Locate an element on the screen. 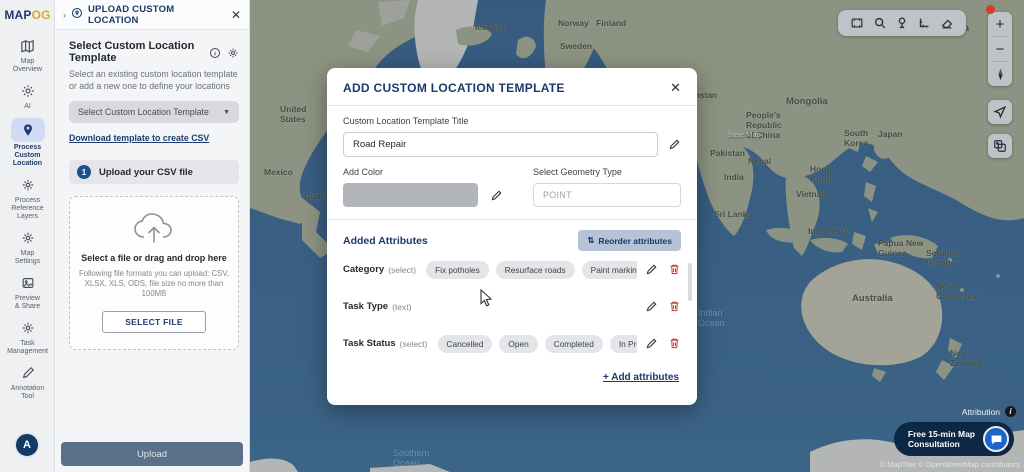 The height and width of the screenshot is (472, 1024). step-number-badge: 1 is located at coordinates (84, 172).